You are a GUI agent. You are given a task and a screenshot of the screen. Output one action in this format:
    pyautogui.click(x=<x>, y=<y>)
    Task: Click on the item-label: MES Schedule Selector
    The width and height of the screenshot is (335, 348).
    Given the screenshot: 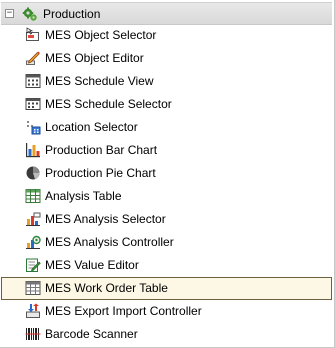 What is the action you would take?
    pyautogui.click(x=108, y=104)
    